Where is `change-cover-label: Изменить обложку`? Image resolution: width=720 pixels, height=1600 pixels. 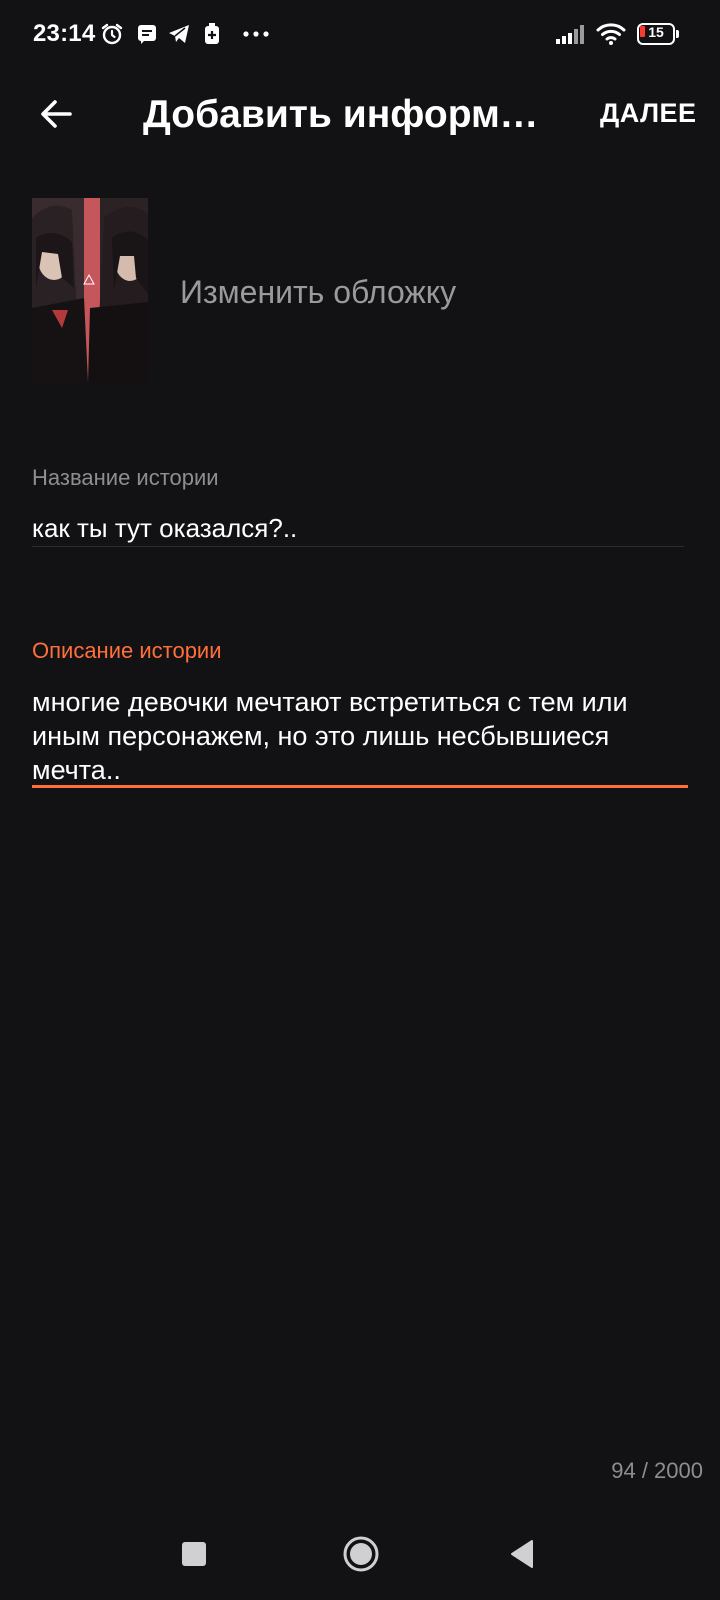 change-cover-label: Изменить обложку is located at coordinates (318, 292).